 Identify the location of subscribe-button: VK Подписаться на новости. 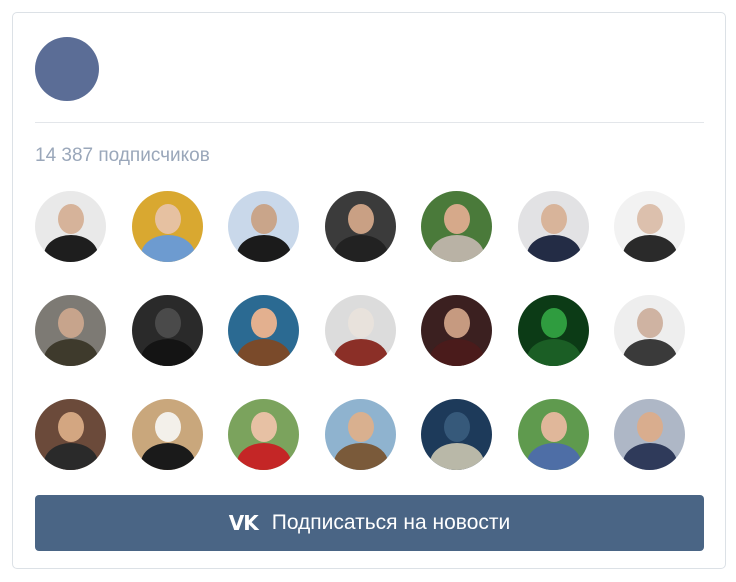
(369, 523).